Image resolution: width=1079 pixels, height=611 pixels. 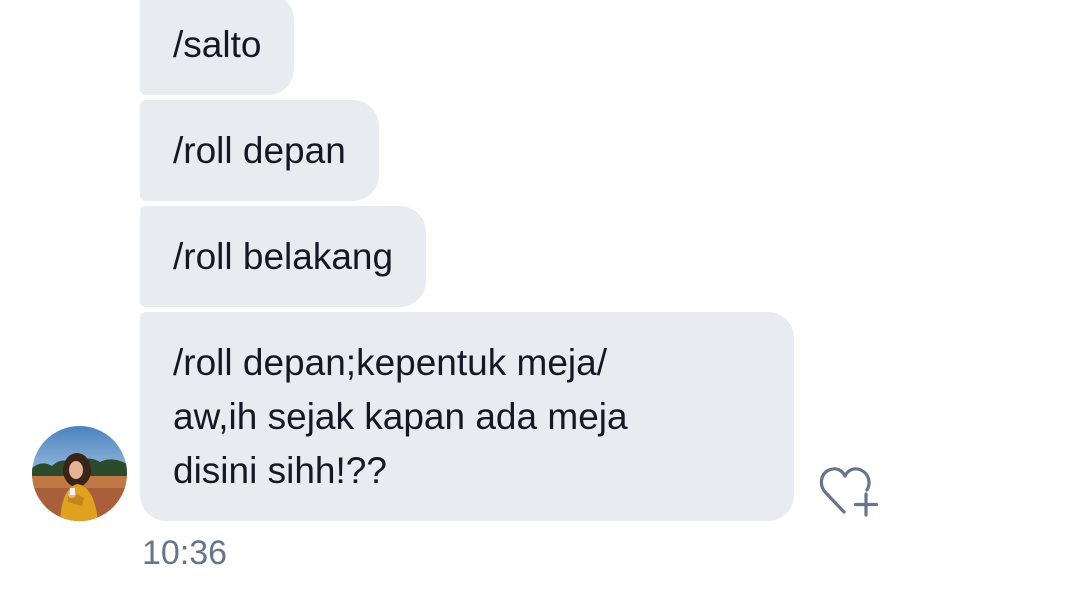 I want to click on message-bubble: /roll belakang, so click(x=283, y=256).